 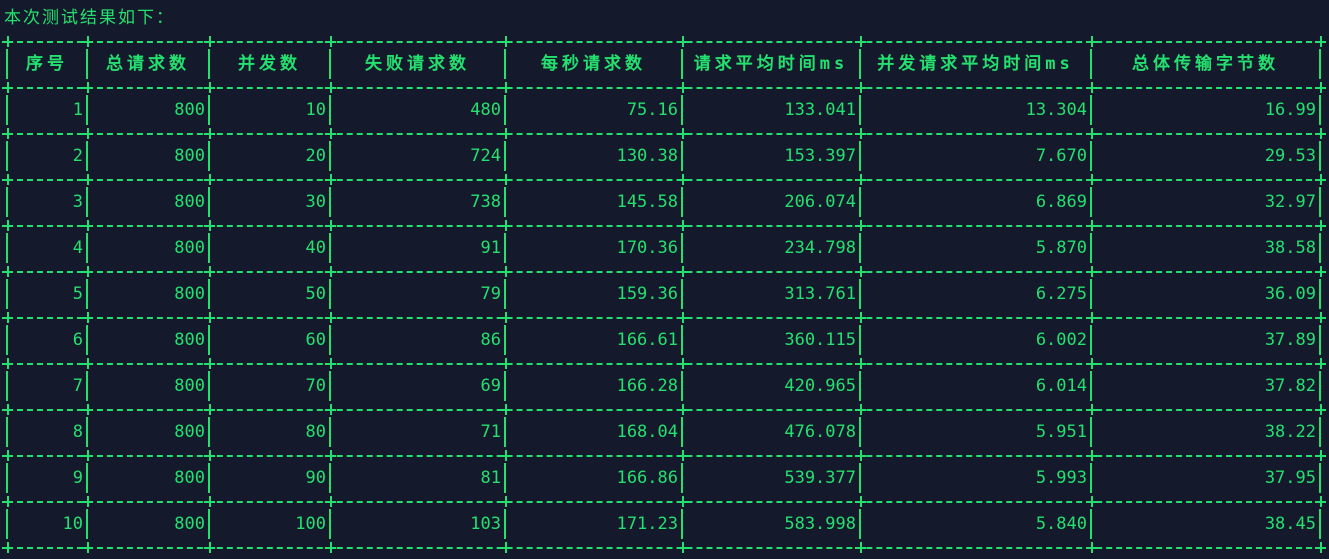 I want to click on table-cell: 1, so click(x=77, y=110).